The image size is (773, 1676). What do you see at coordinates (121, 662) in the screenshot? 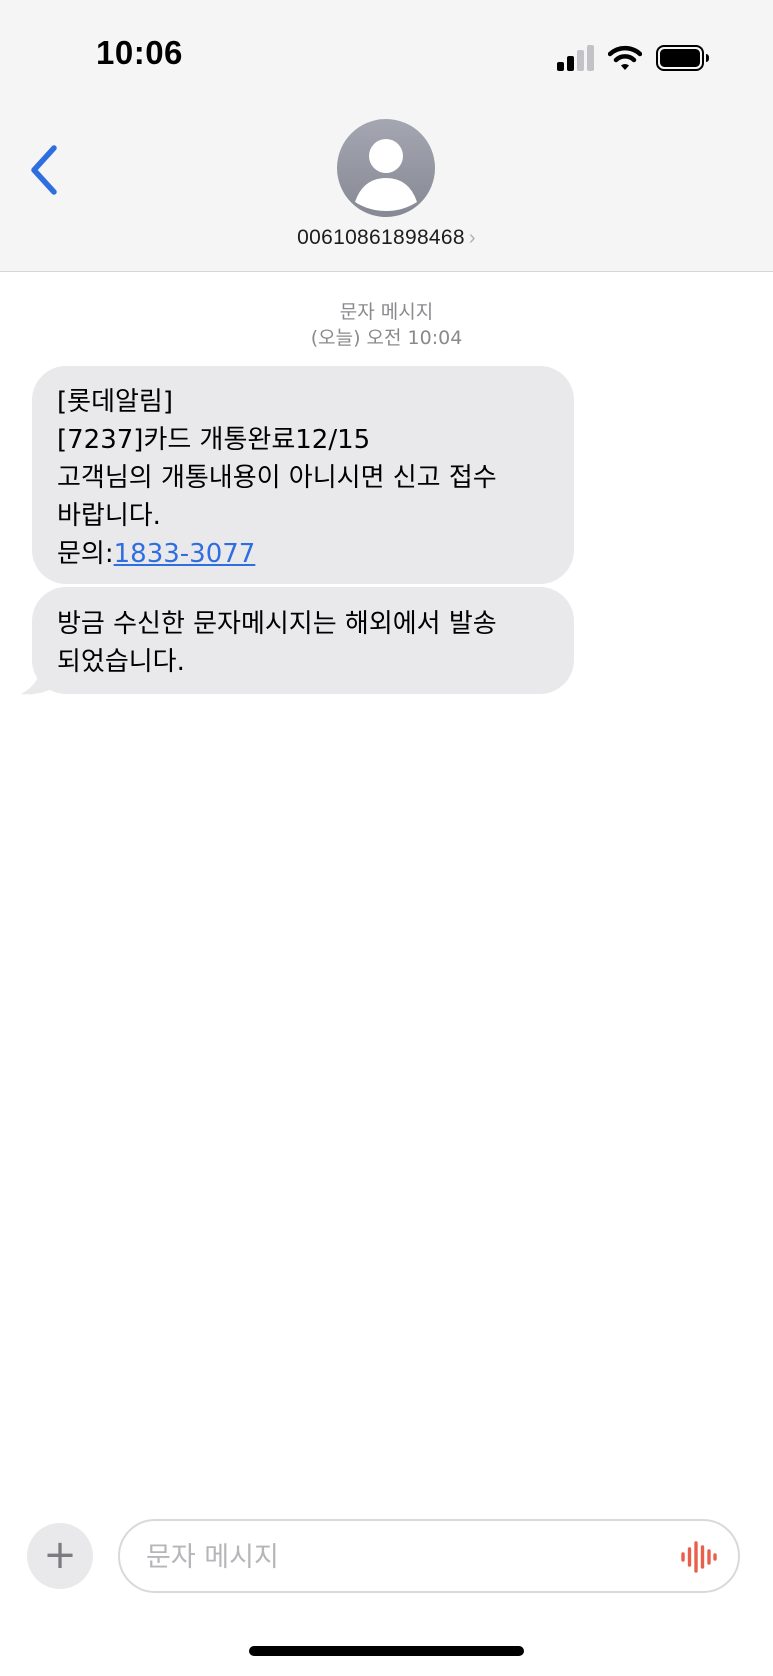
I see `message-line: 되었습니다.` at bounding box center [121, 662].